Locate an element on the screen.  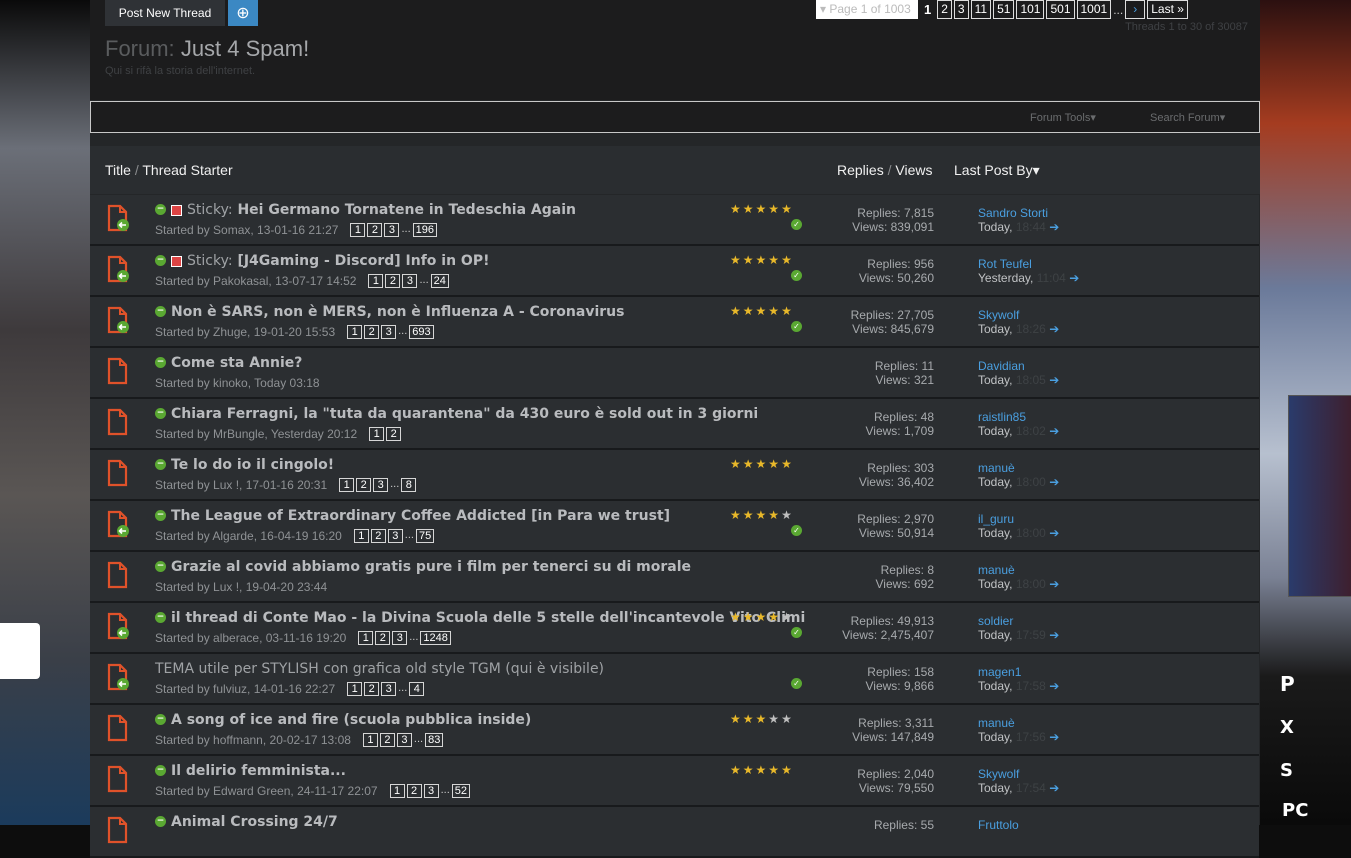
thread-row: − Animal Crossing 24/7 Replies: 55 Fruttolo is located at coordinates (674, 832).